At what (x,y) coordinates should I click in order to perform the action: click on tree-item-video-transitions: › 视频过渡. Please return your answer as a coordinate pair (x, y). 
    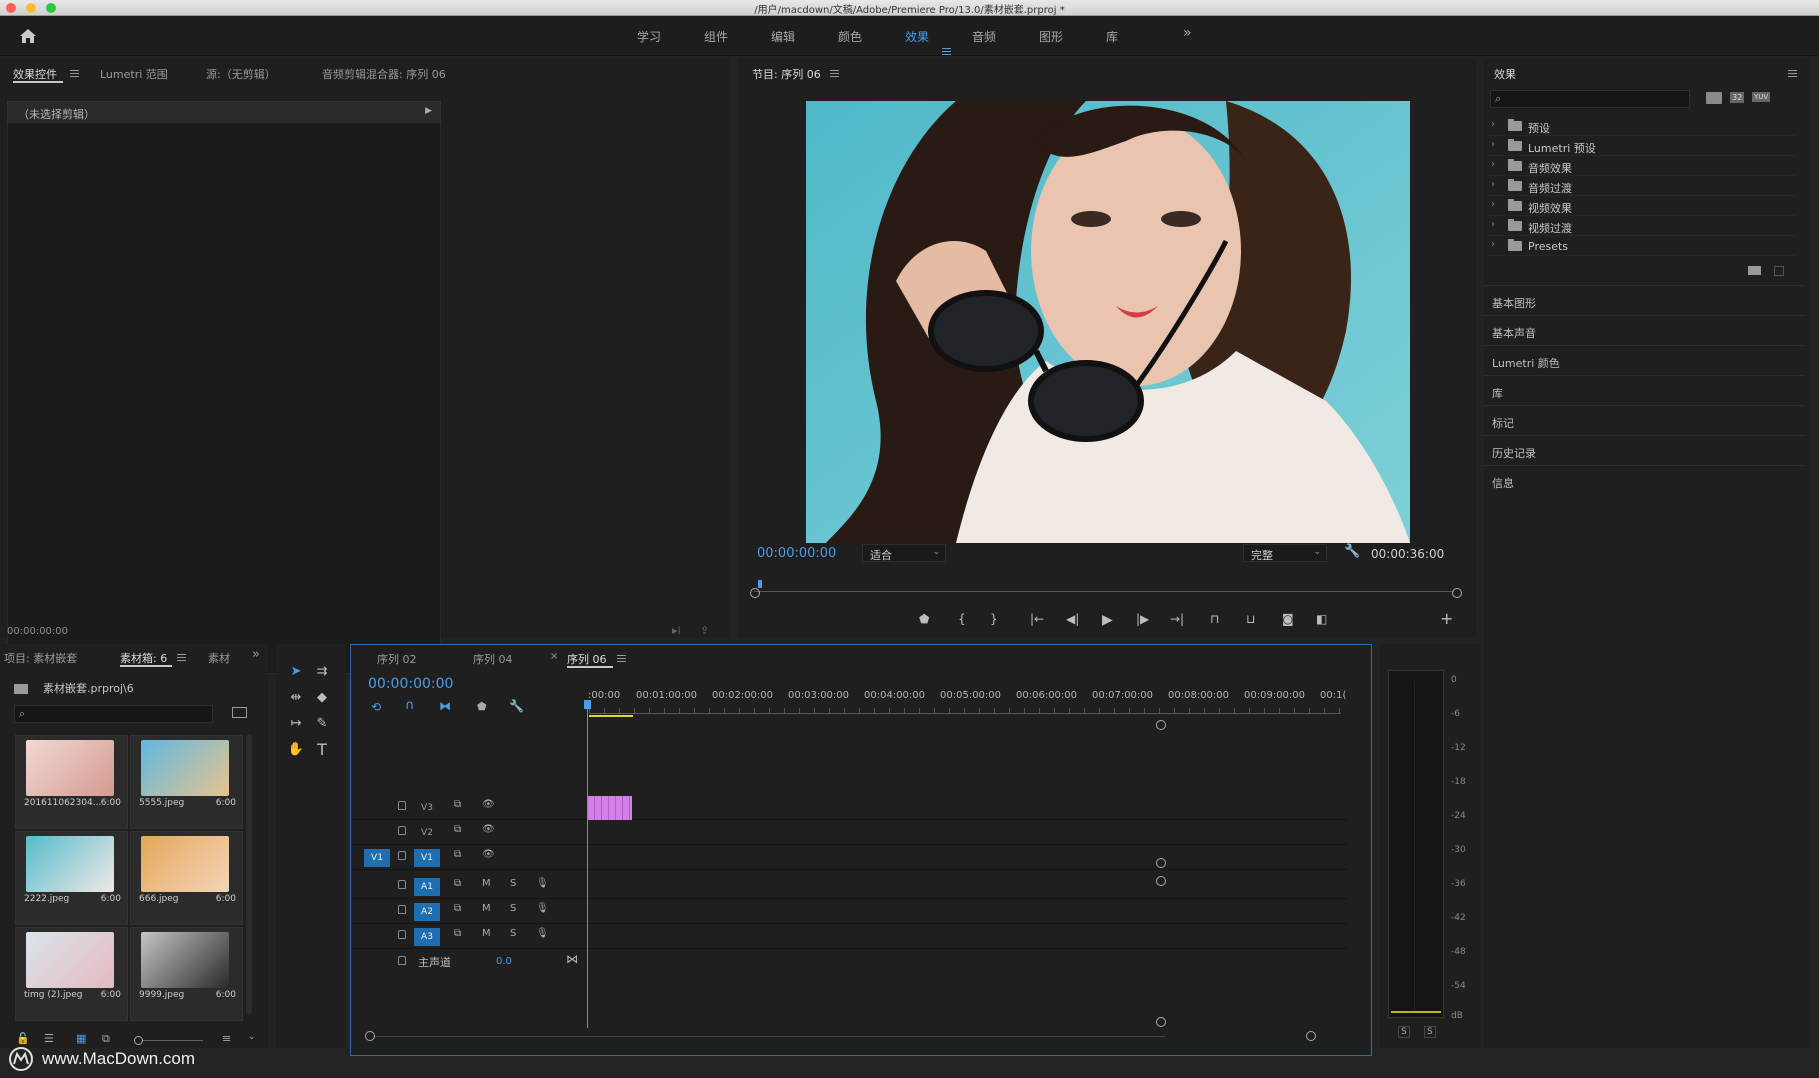
    Looking at the image, I should click on (1642, 226).